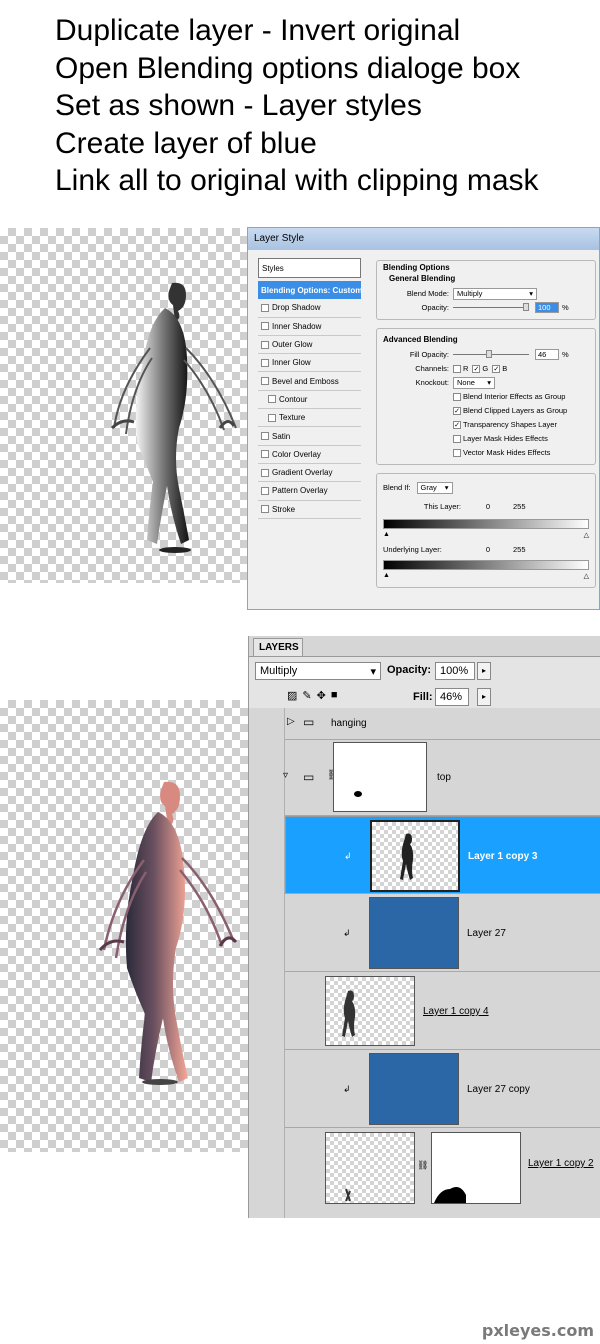 This screenshot has height=1344, width=600. Describe the element at coordinates (318, 671) in the screenshot. I see `layer-blend-mode-select: Multiply ▾` at that location.